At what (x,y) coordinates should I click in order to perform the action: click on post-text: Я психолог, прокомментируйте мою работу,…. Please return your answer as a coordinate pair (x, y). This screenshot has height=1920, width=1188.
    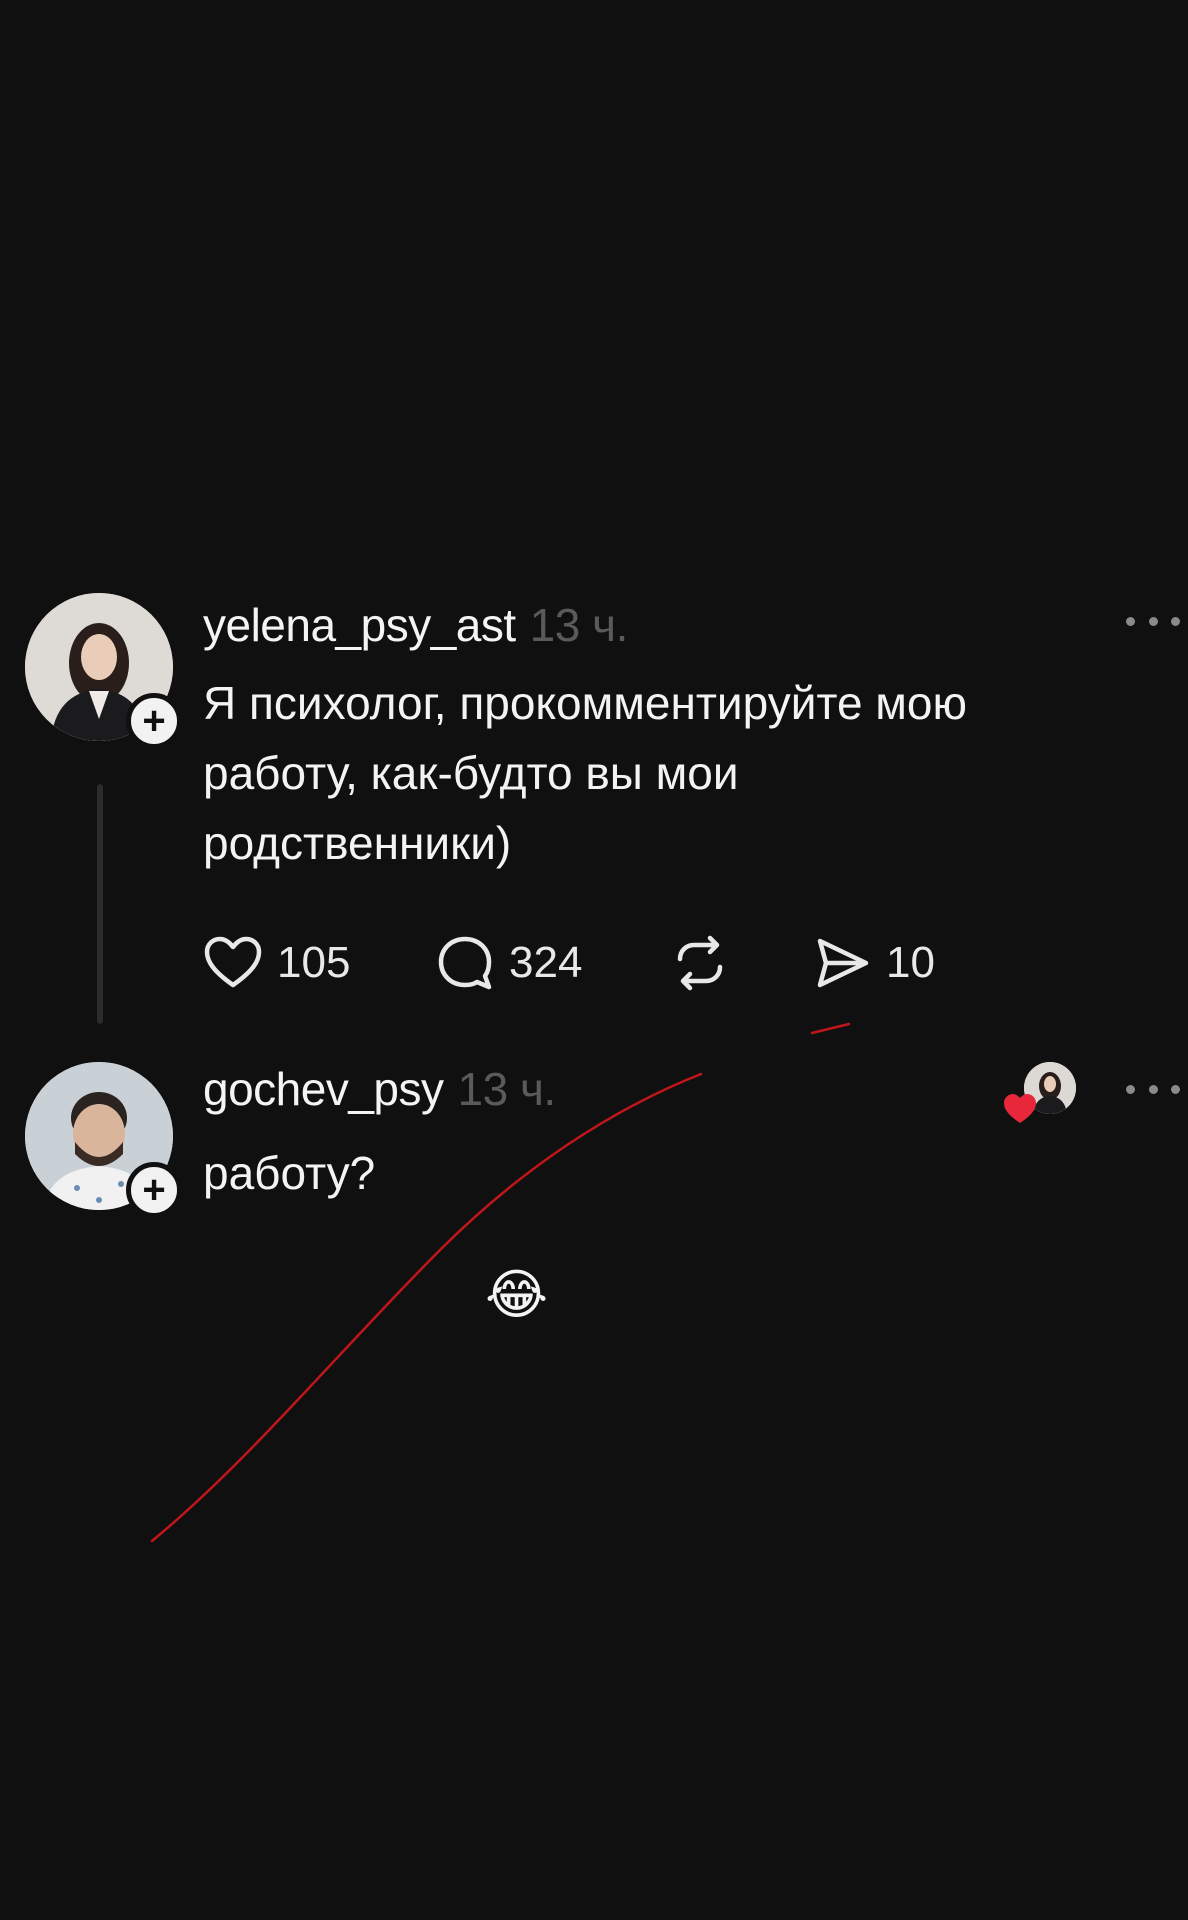
    Looking at the image, I should click on (585, 773).